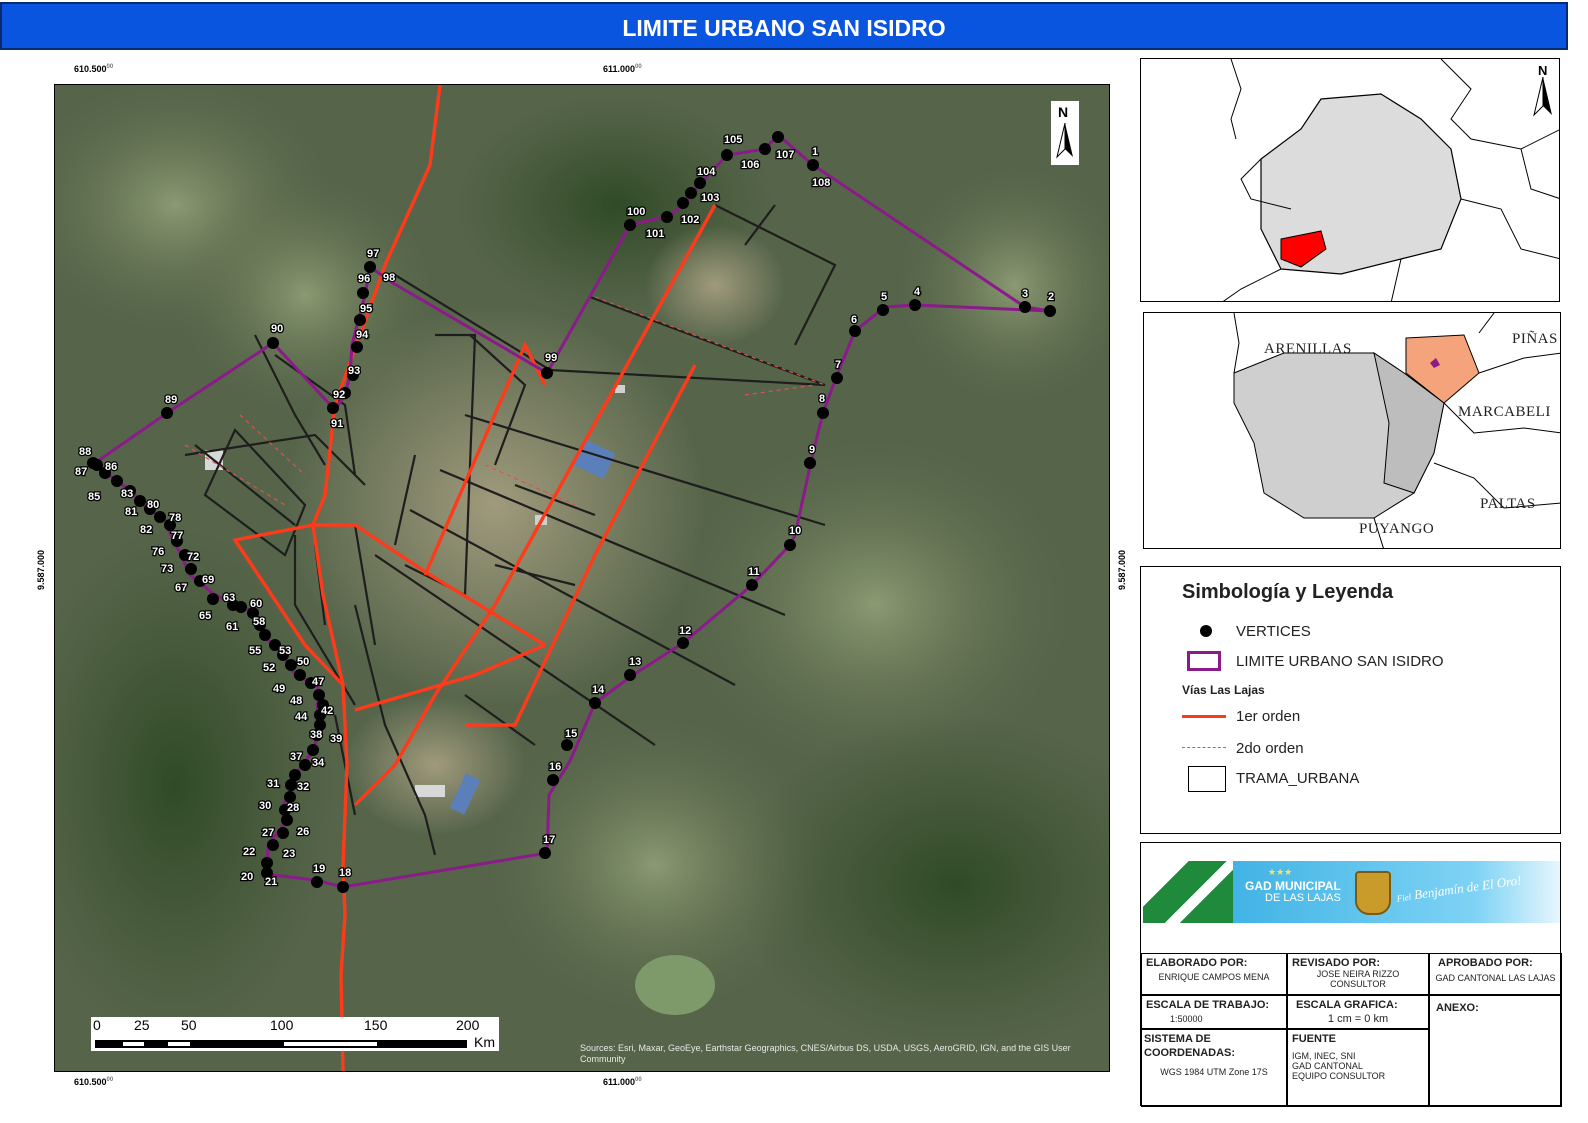 The width and height of the screenshot is (1588, 1123). I want to click on scale-bar, so click(295, 1034).